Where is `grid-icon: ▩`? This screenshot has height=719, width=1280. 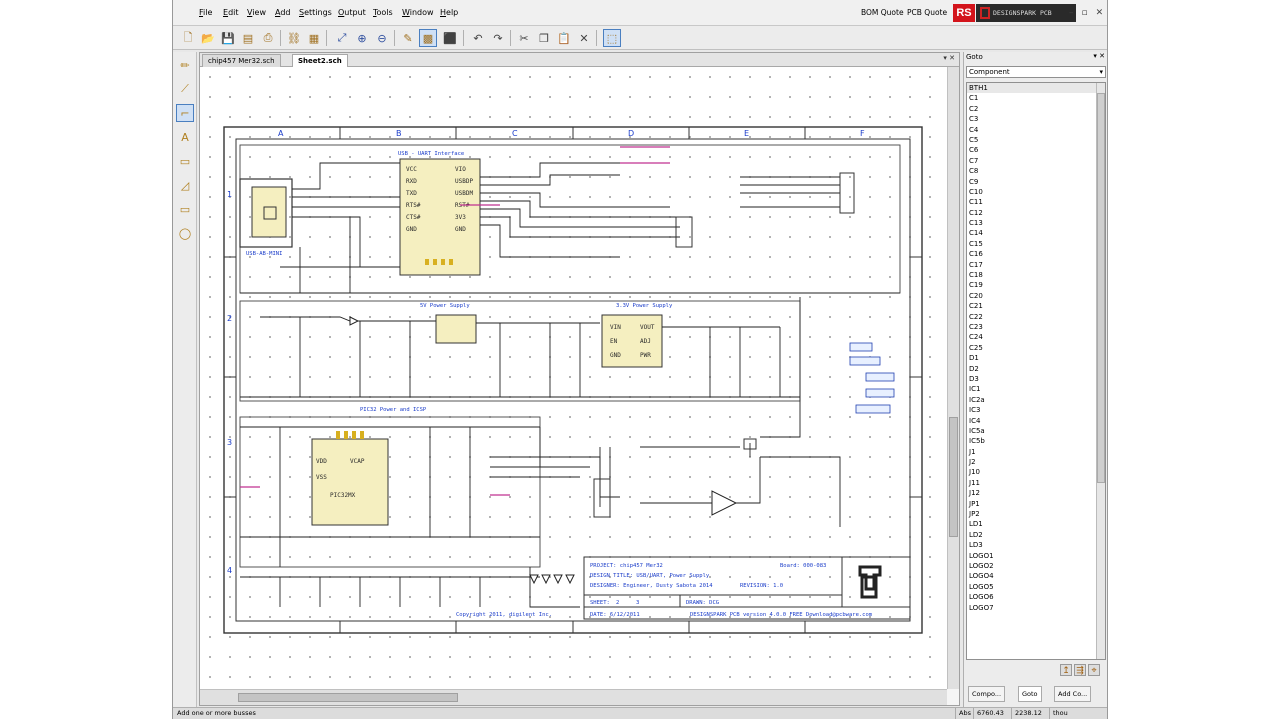 grid-icon: ▩ is located at coordinates (428, 38).